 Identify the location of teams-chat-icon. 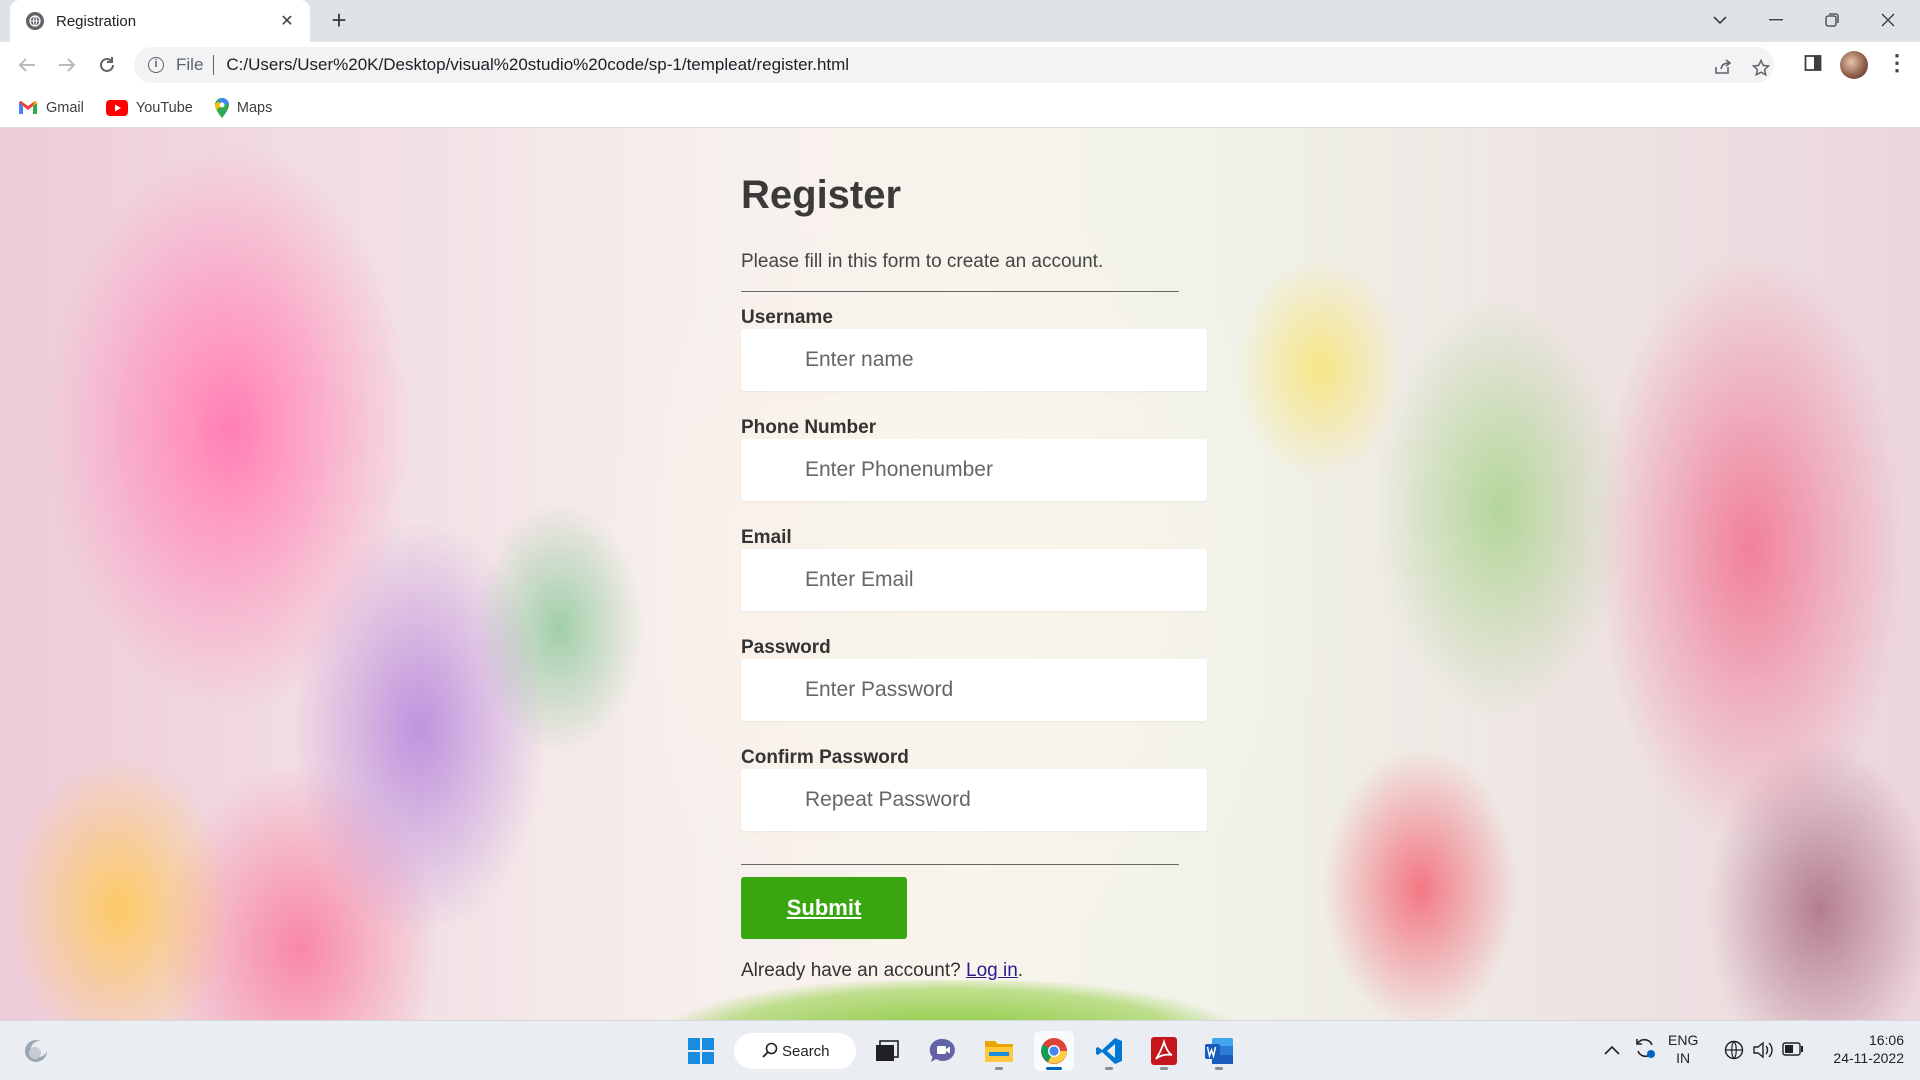
(943, 1051).